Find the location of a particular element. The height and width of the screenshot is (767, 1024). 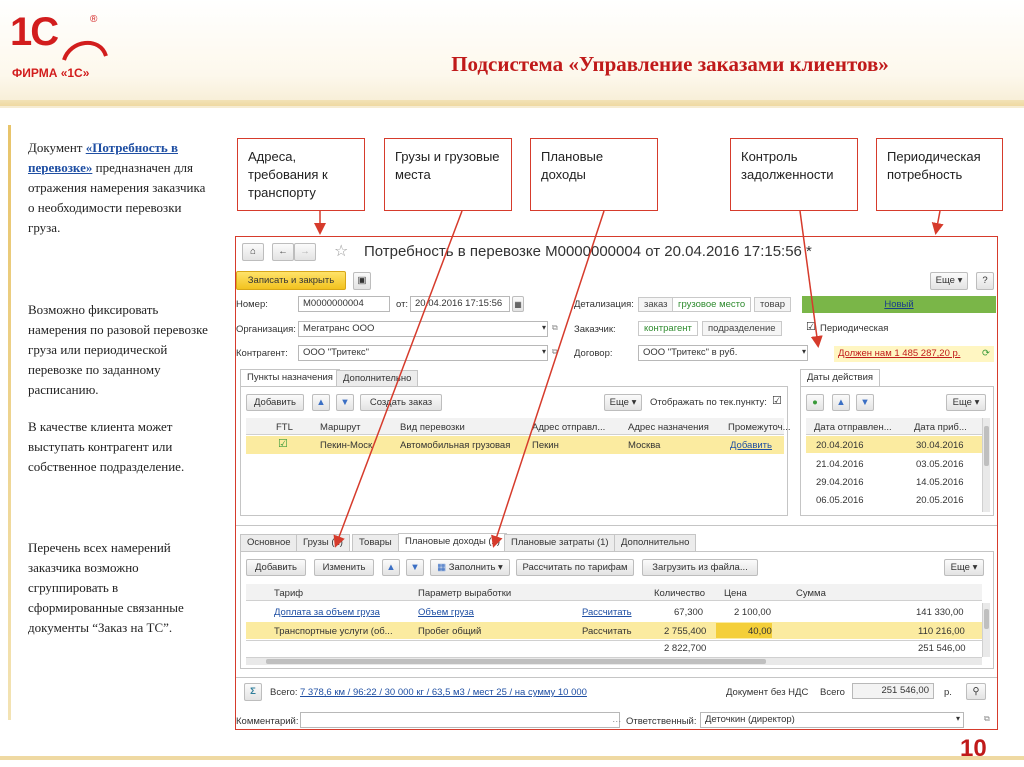

resp-field: Деточкин (директор) is located at coordinates (832, 720).